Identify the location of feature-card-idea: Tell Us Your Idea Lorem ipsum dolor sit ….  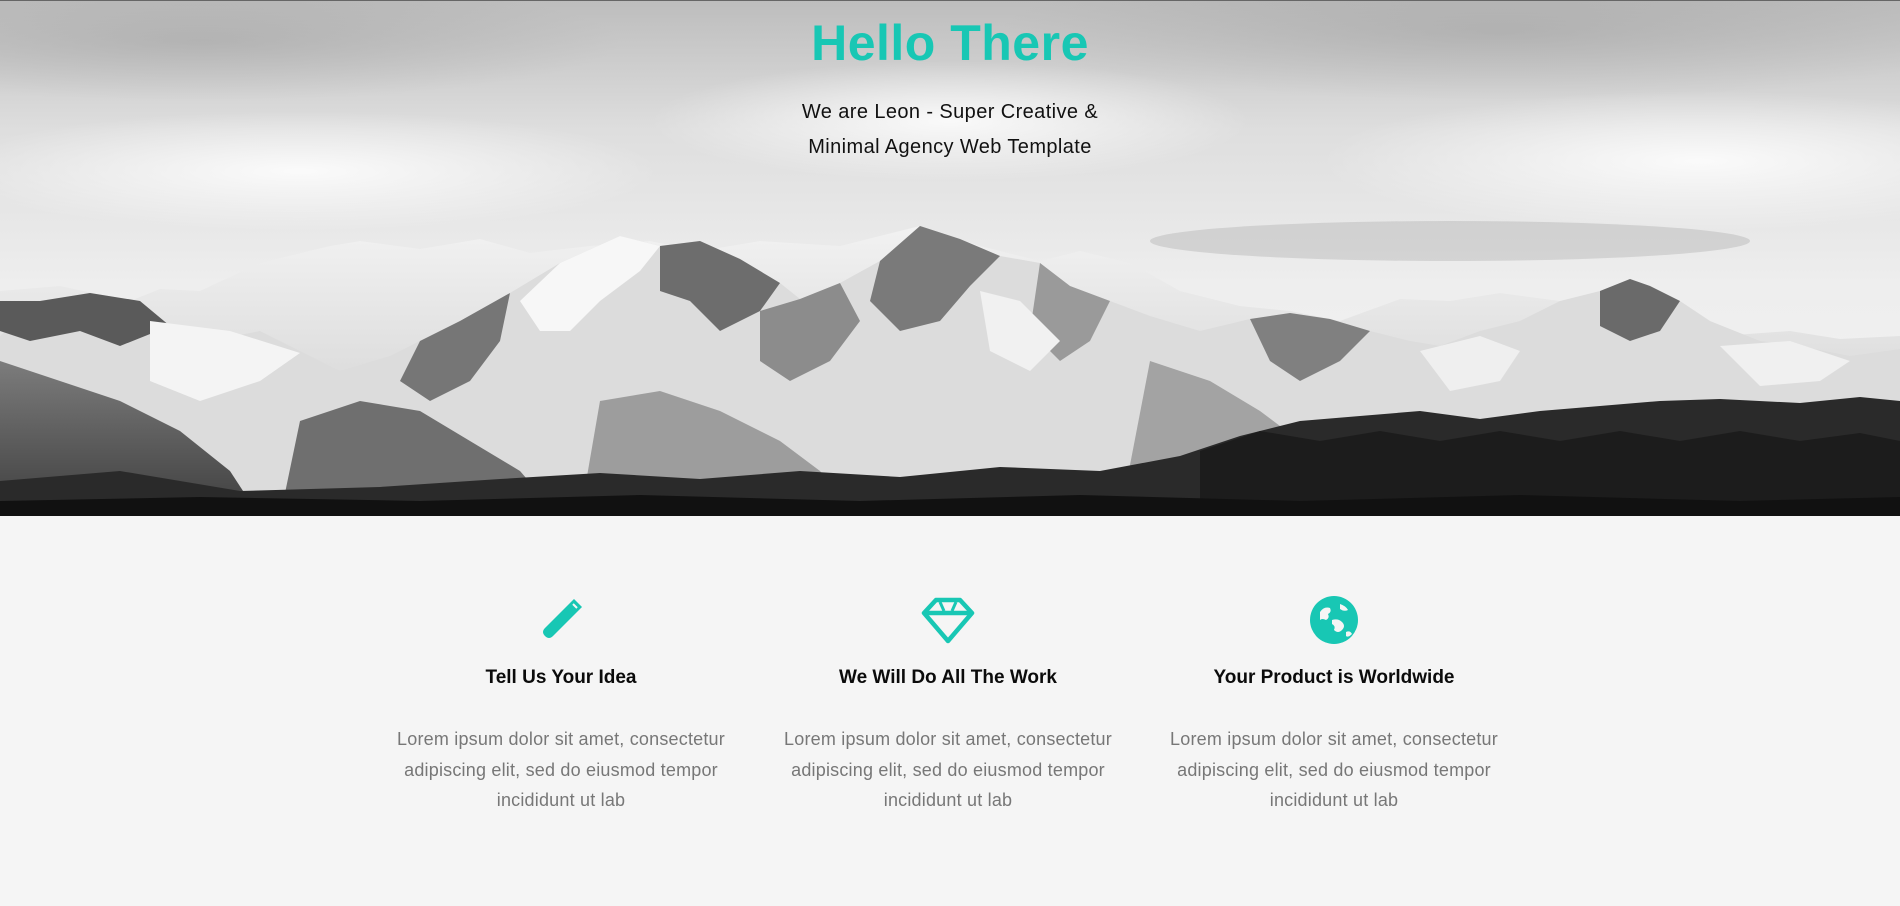
(561, 704).